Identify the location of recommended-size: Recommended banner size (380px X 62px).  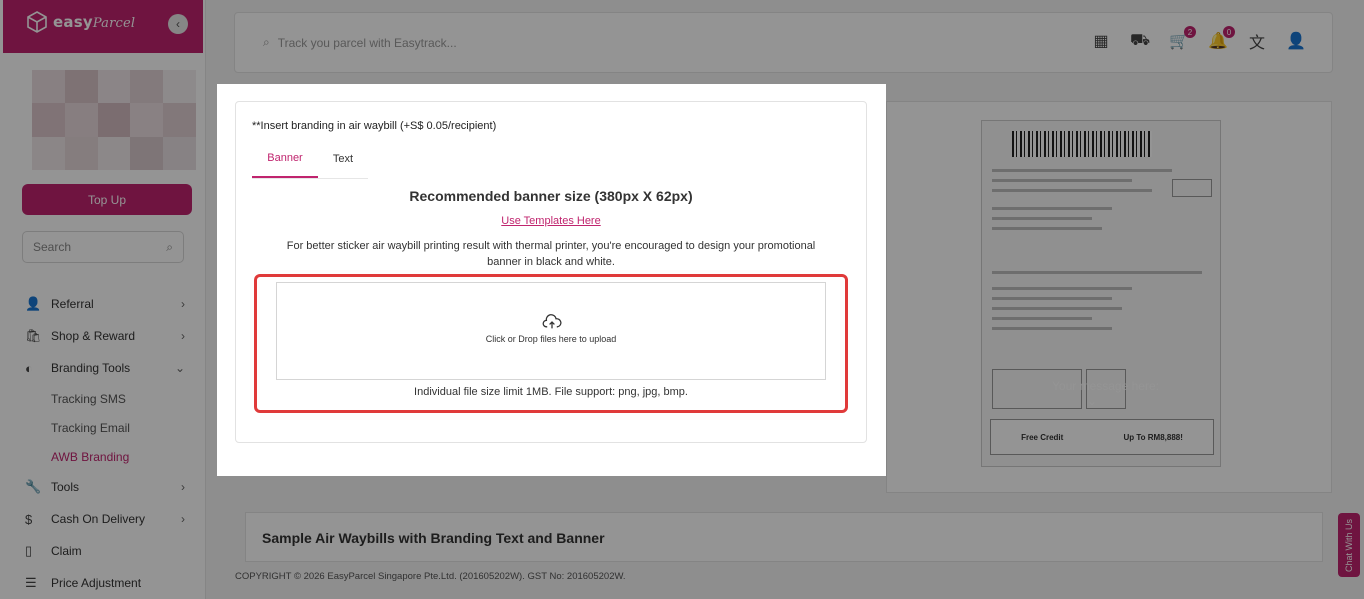
(551, 196).